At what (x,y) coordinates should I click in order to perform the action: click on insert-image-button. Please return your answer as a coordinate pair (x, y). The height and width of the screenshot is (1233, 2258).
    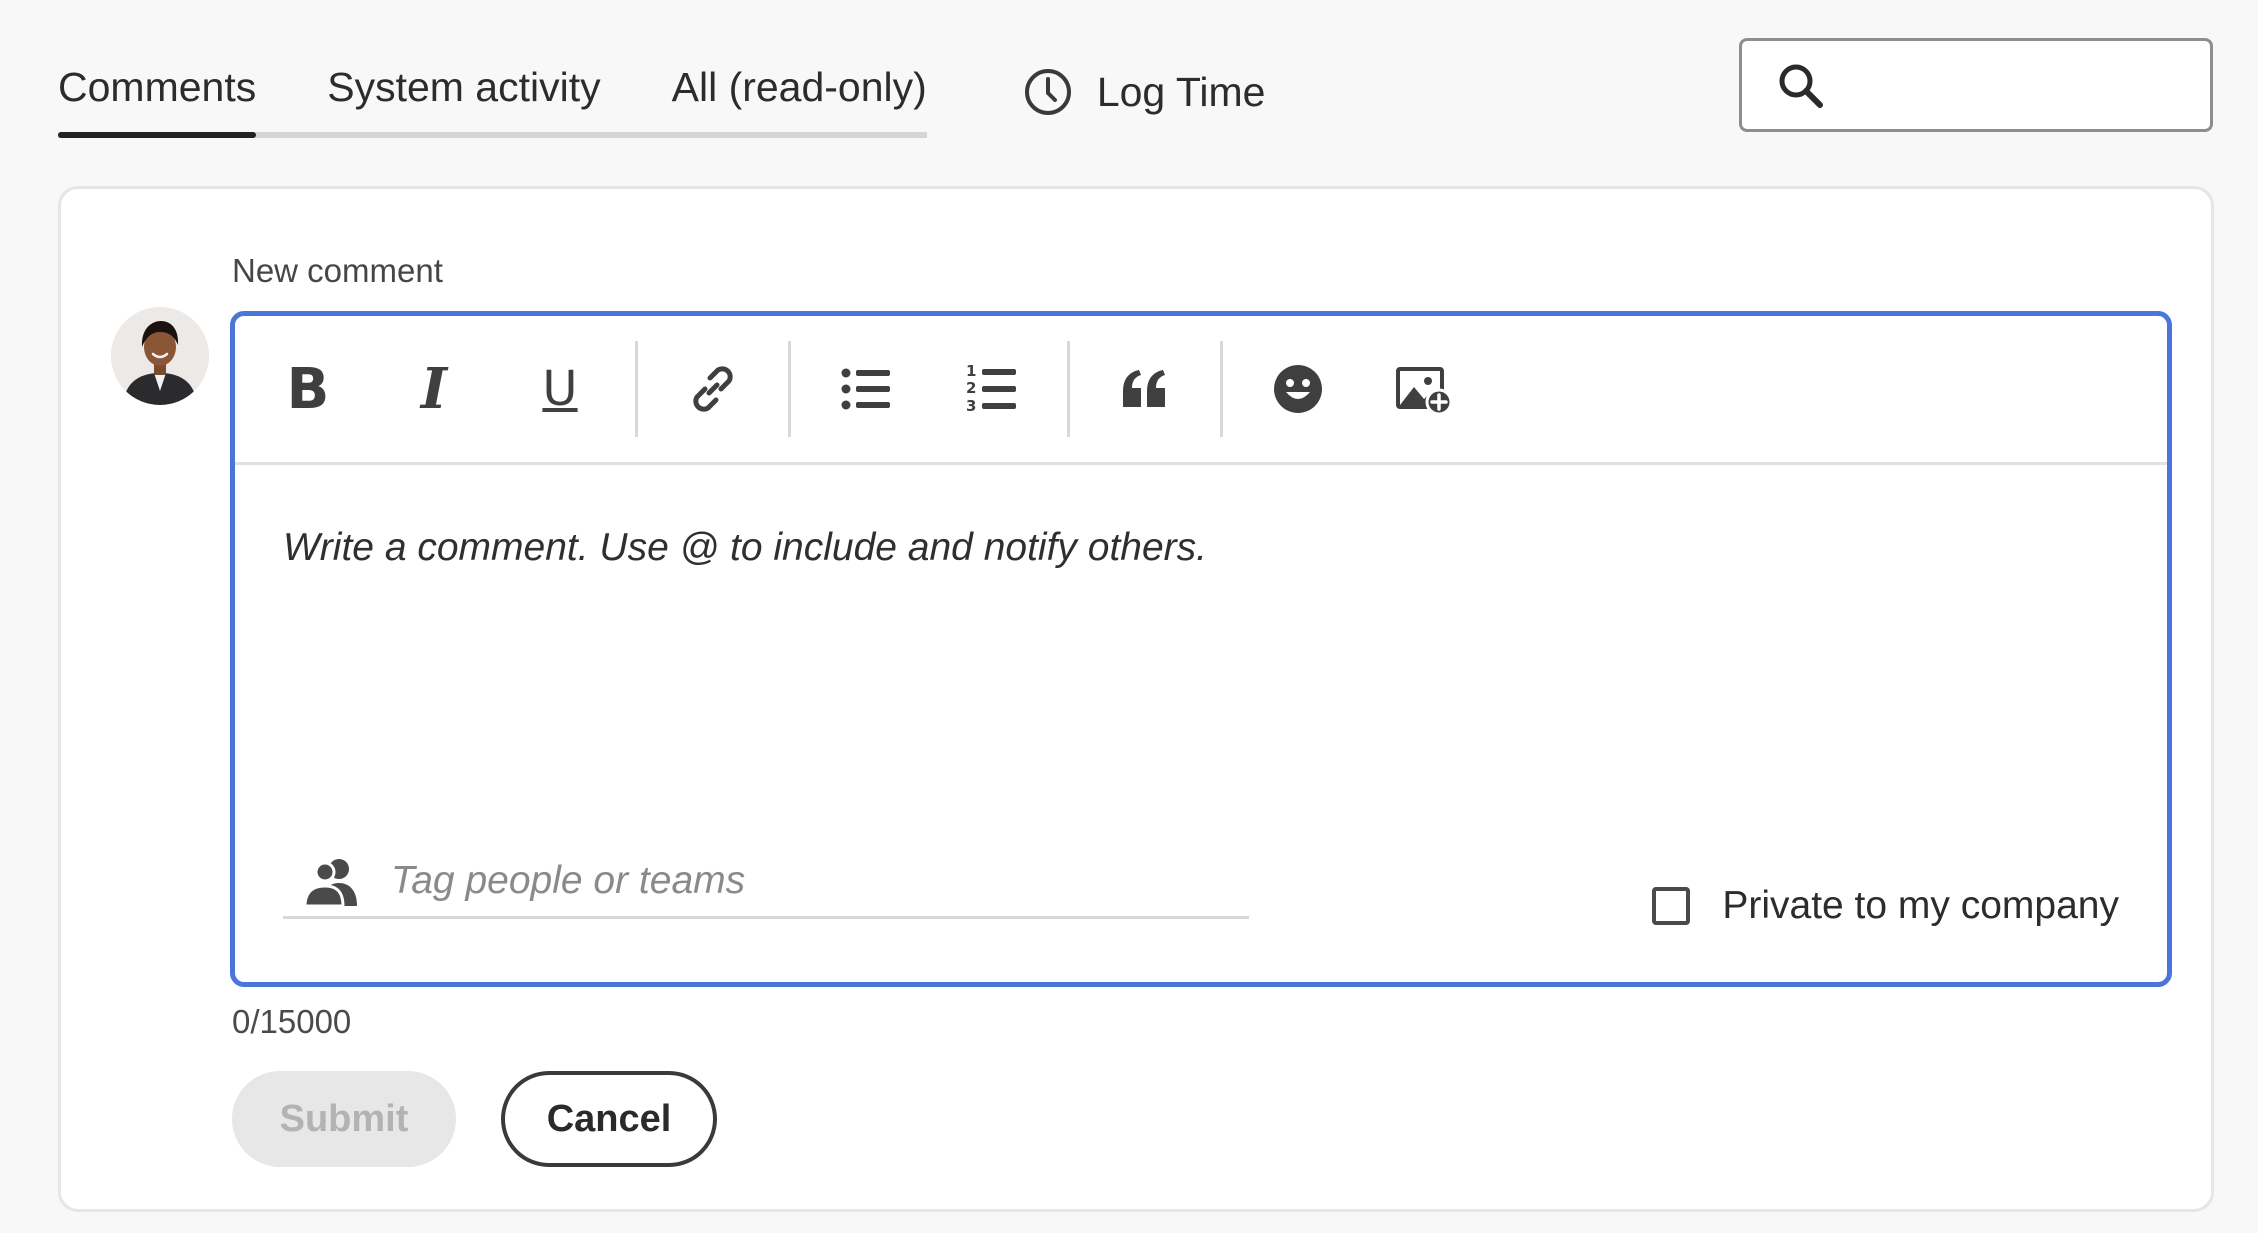
    Looking at the image, I should click on (1424, 389).